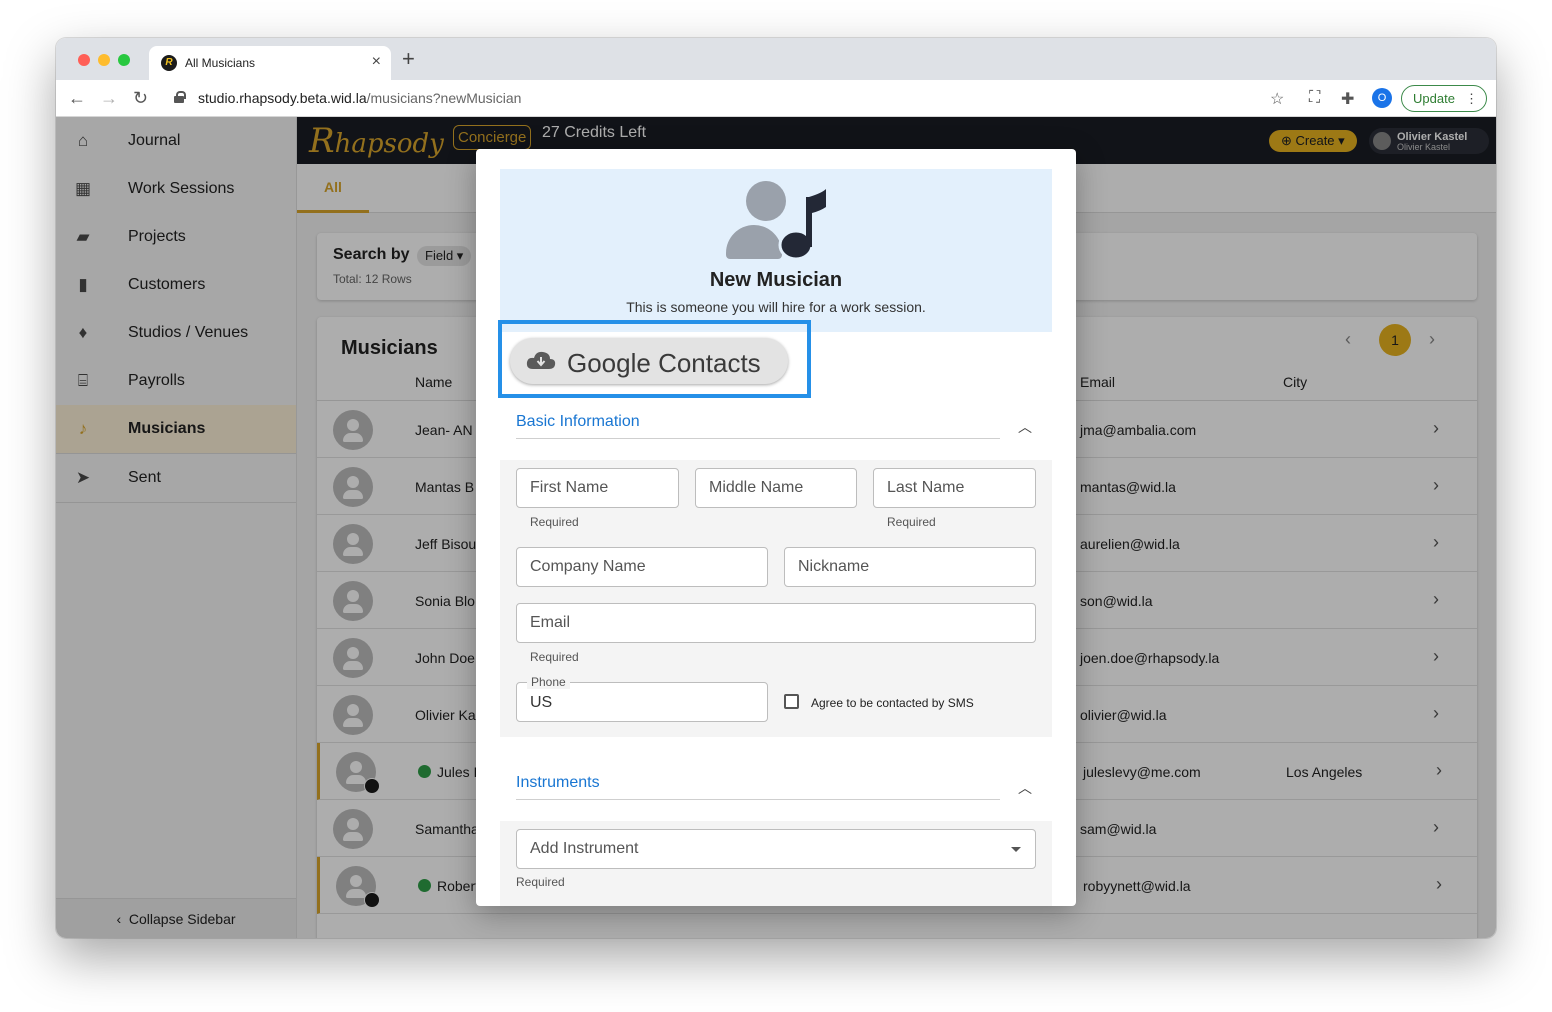 This screenshot has height=1012, width=1552. I want to click on screen-capture-icon: ⛶, so click(1314, 98).